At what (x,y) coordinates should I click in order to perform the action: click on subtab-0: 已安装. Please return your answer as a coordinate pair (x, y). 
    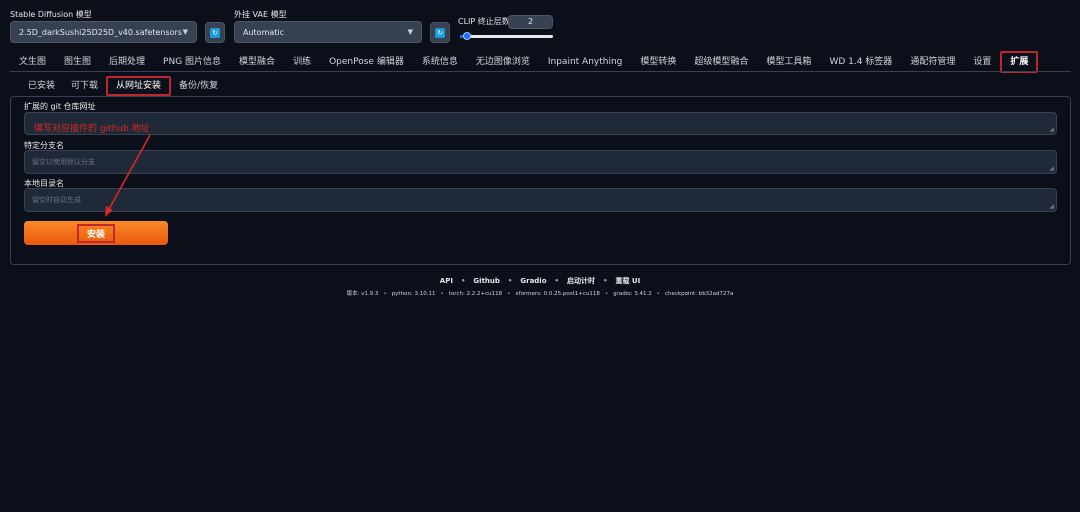
    Looking at the image, I should click on (41, 86).